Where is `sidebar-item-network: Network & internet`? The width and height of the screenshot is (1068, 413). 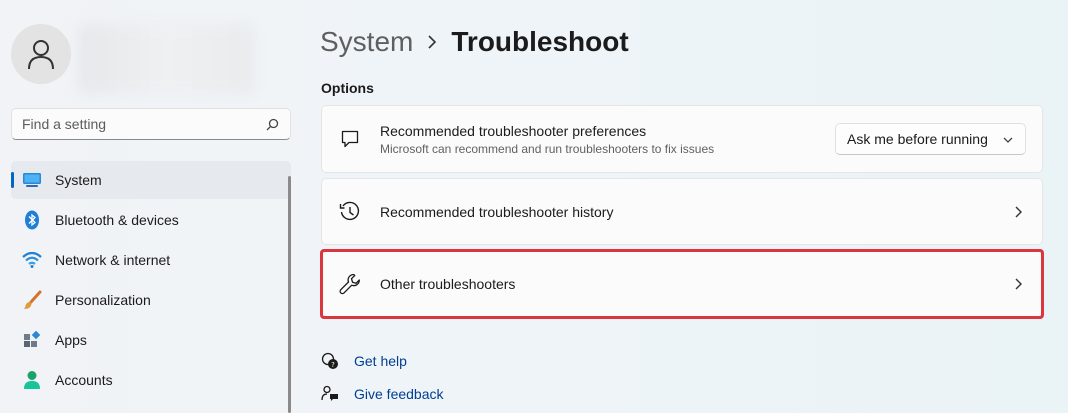
sidebar-item-network: Network & internet is located at coordinates (151, 260).